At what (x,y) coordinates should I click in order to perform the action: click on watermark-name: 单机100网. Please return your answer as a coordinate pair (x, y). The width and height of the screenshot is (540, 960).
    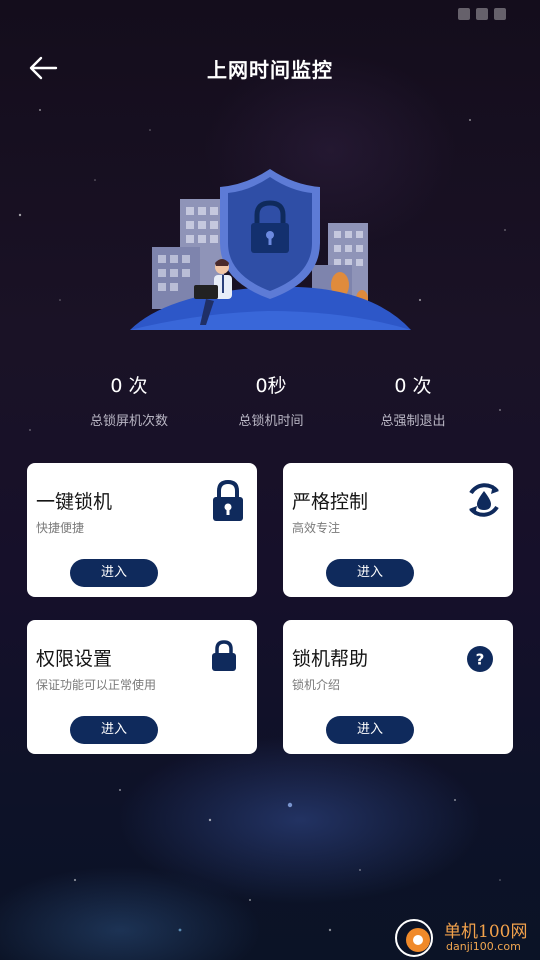
    Looking at the image, I should click on (486, 932).